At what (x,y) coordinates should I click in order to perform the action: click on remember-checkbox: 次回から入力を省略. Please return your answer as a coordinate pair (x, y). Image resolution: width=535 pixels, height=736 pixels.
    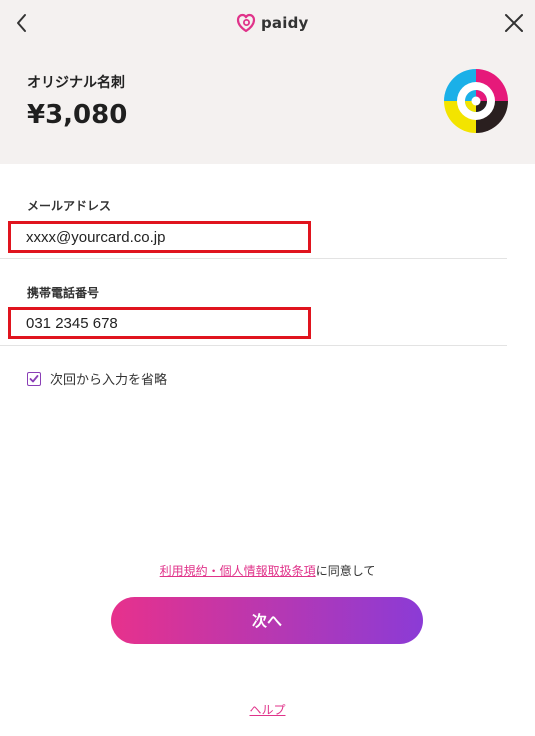
    Looking at the image, I should click on (97, 378).